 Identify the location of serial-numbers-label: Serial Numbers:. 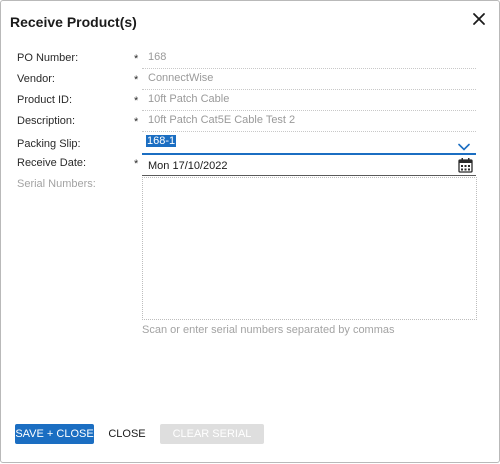
(56, 184).